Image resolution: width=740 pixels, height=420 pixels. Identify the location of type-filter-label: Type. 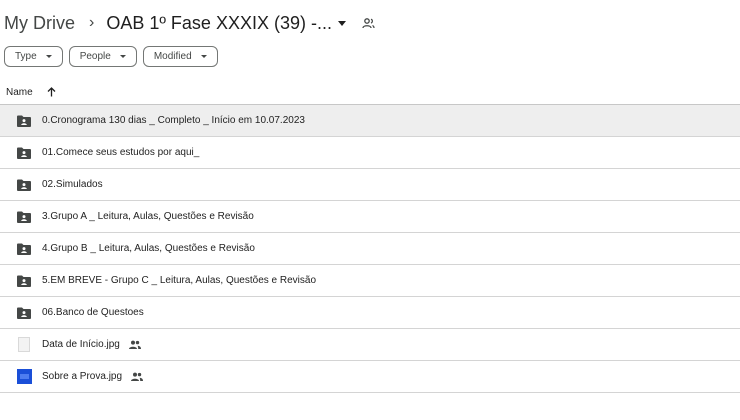
(26, 56).